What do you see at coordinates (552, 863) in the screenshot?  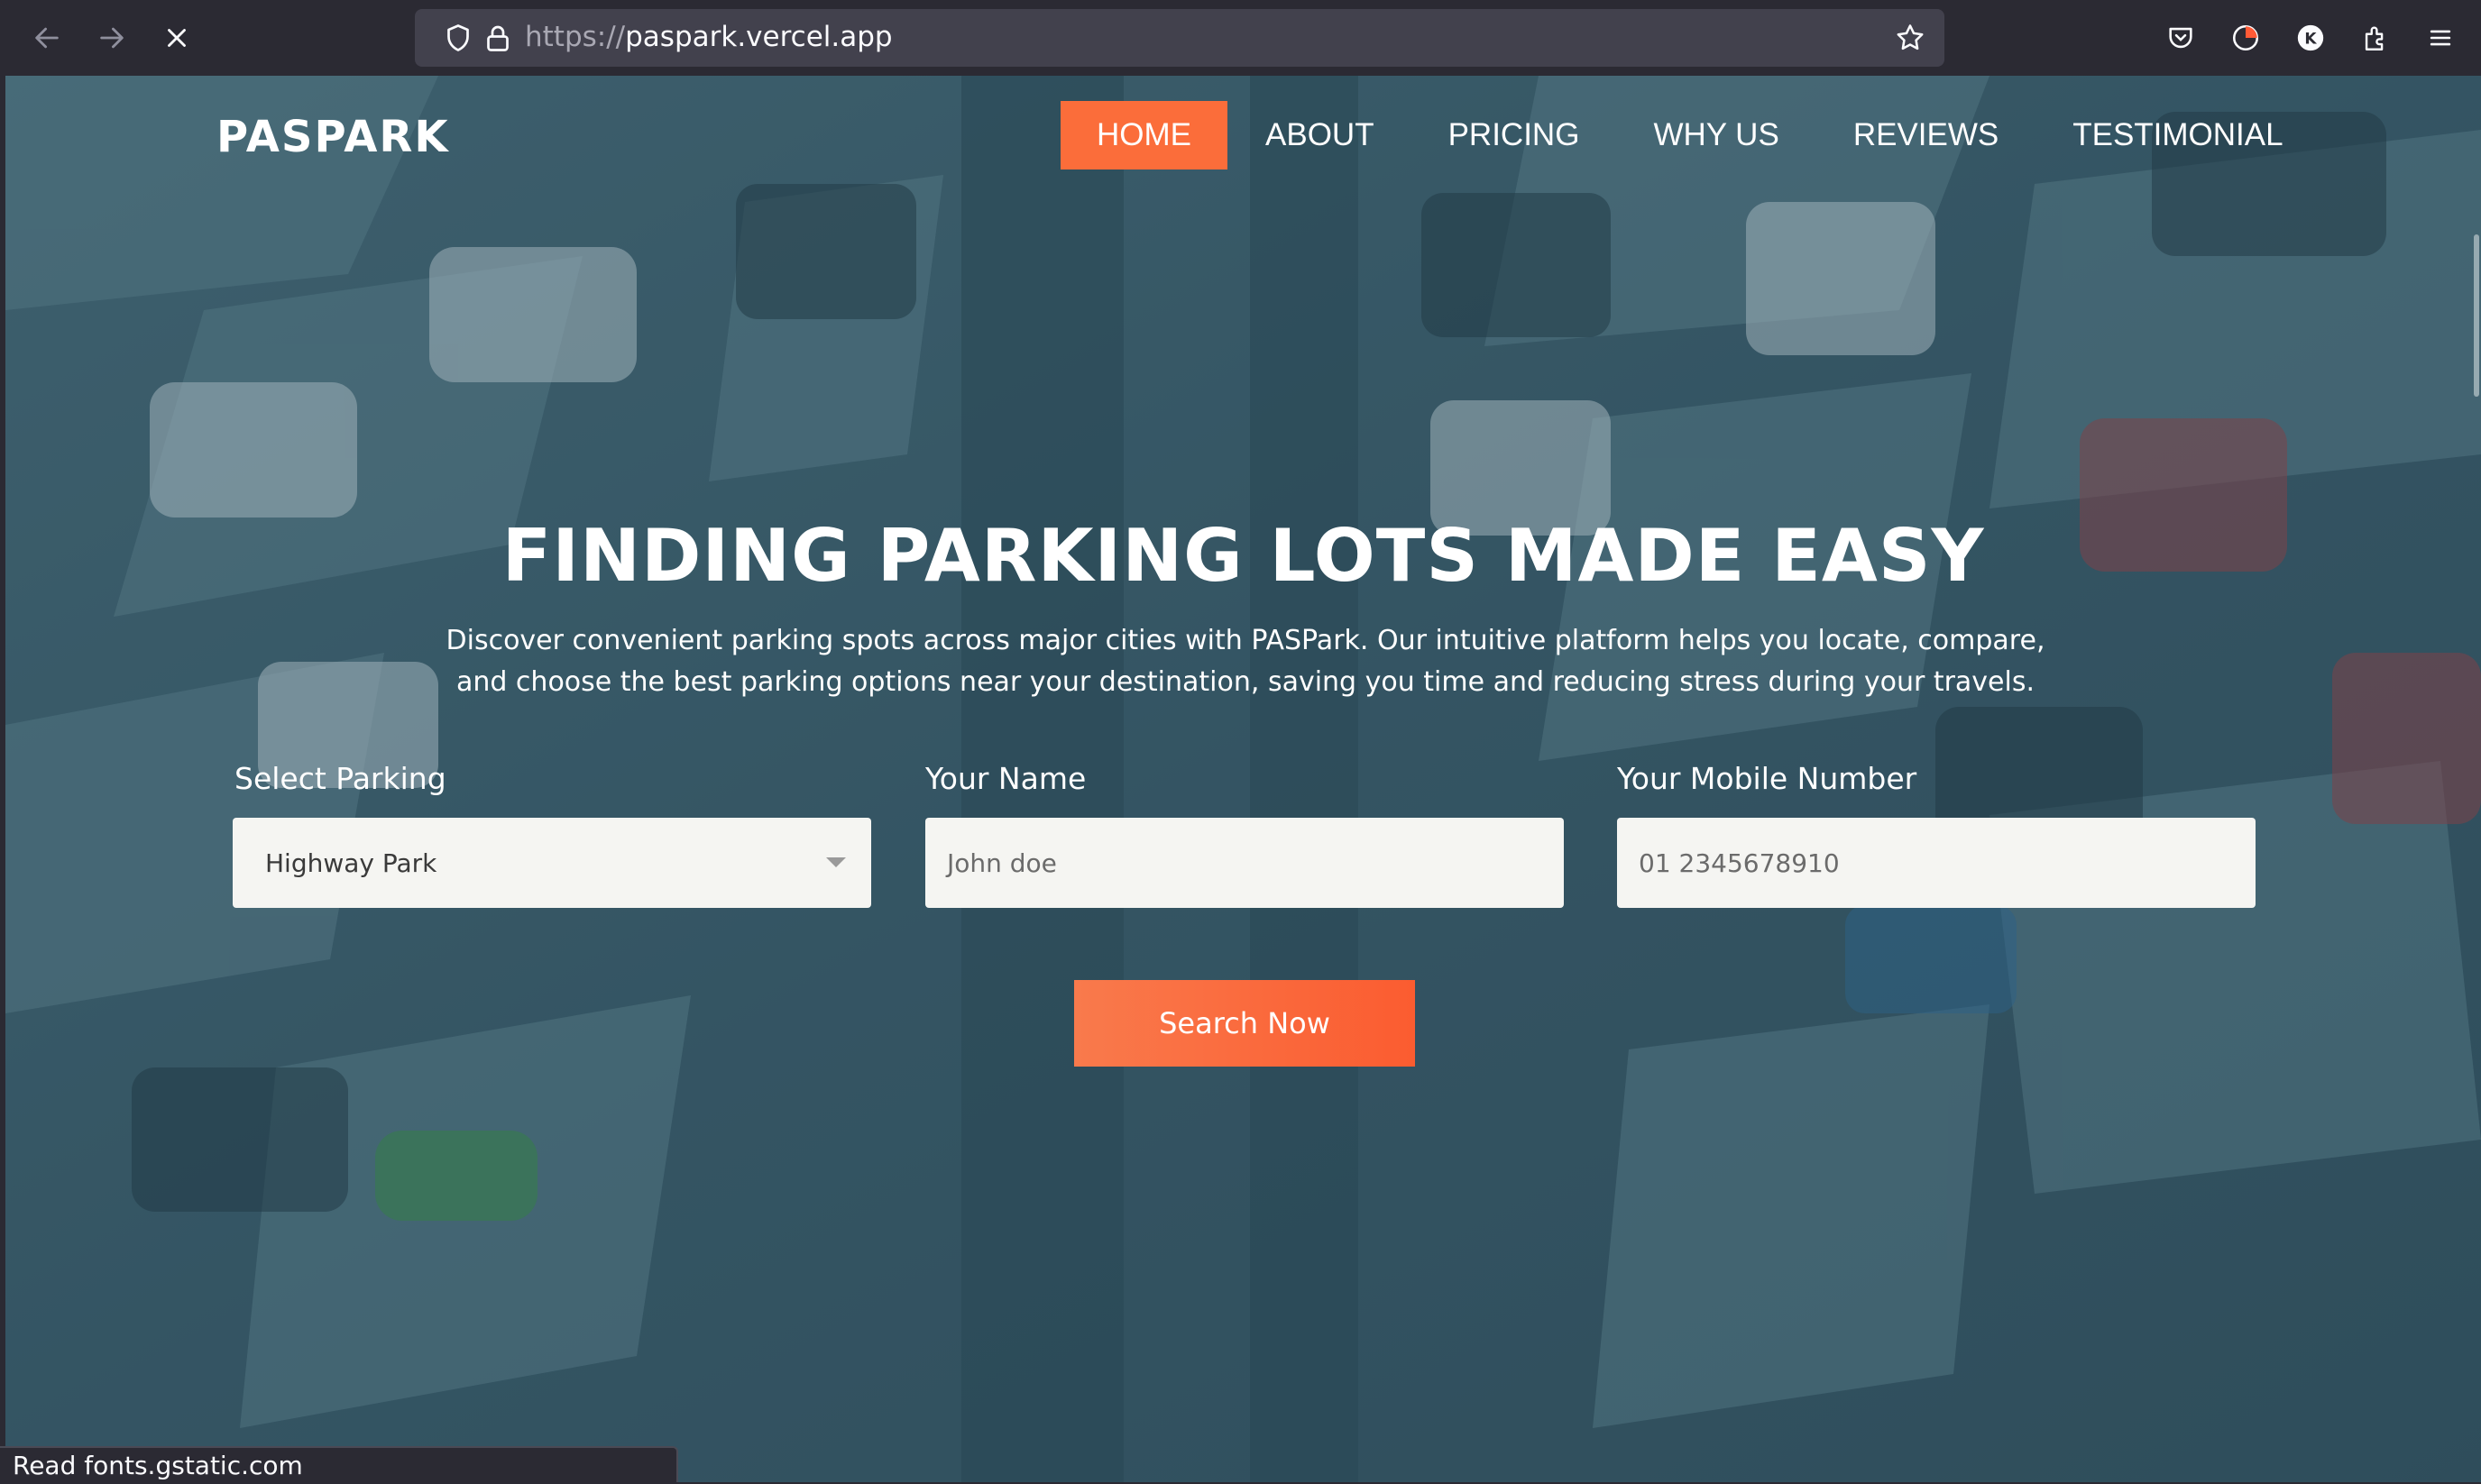 I see `select-parking-dropdown: Highway Park` at bounding box center [552, 863].